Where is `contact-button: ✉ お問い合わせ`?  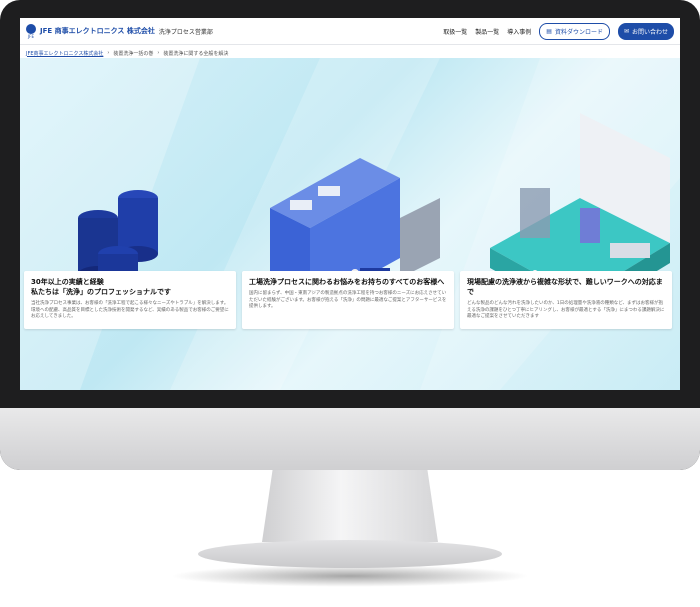 contact-button: ✉ お問い合わせ is located at coordinates (645, 31).